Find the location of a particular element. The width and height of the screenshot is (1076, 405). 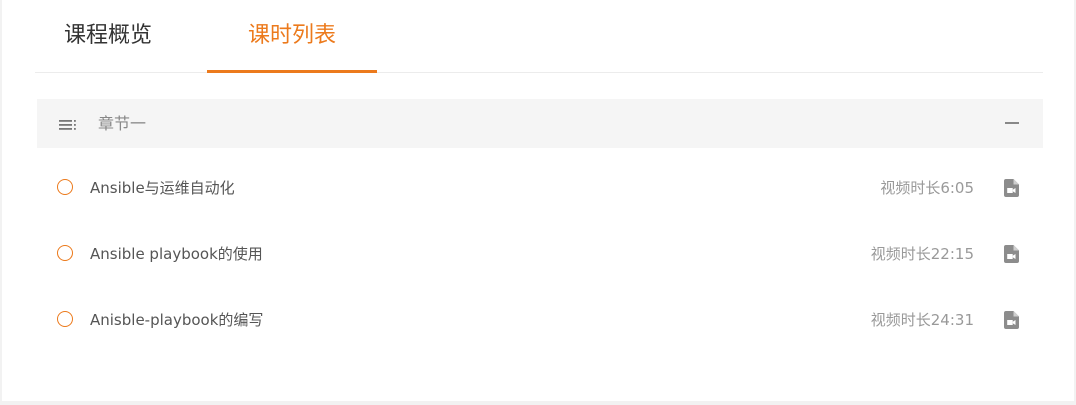

chapter-header: 章节一 is located at coordinates (540, 123).